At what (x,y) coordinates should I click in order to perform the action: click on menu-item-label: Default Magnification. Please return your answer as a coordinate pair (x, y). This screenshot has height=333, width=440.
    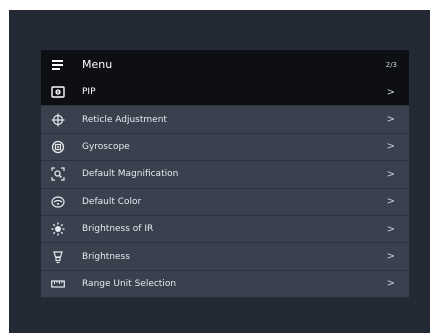
    Looking at the image, I should click on (130, 174).